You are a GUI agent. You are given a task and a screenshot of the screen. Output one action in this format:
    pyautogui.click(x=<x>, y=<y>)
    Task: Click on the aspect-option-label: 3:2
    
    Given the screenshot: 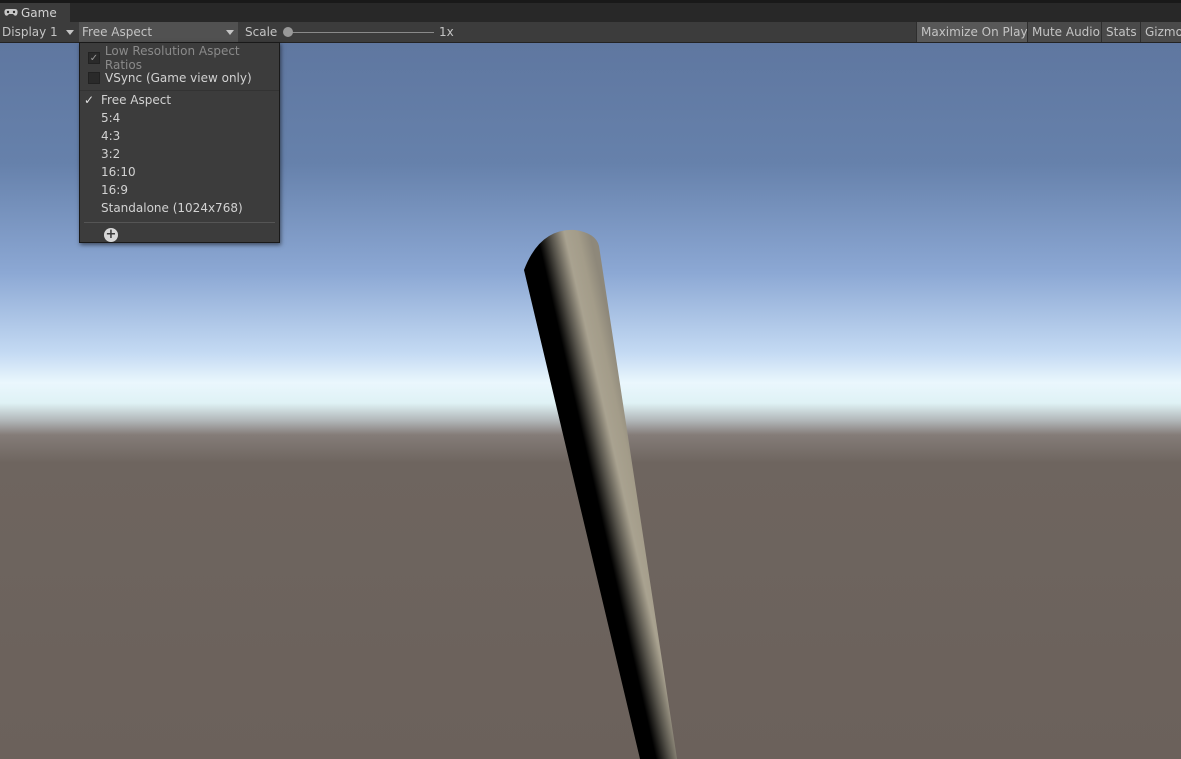 What is the action you would take?
    pyautogui.click(x=111, y=154)
    